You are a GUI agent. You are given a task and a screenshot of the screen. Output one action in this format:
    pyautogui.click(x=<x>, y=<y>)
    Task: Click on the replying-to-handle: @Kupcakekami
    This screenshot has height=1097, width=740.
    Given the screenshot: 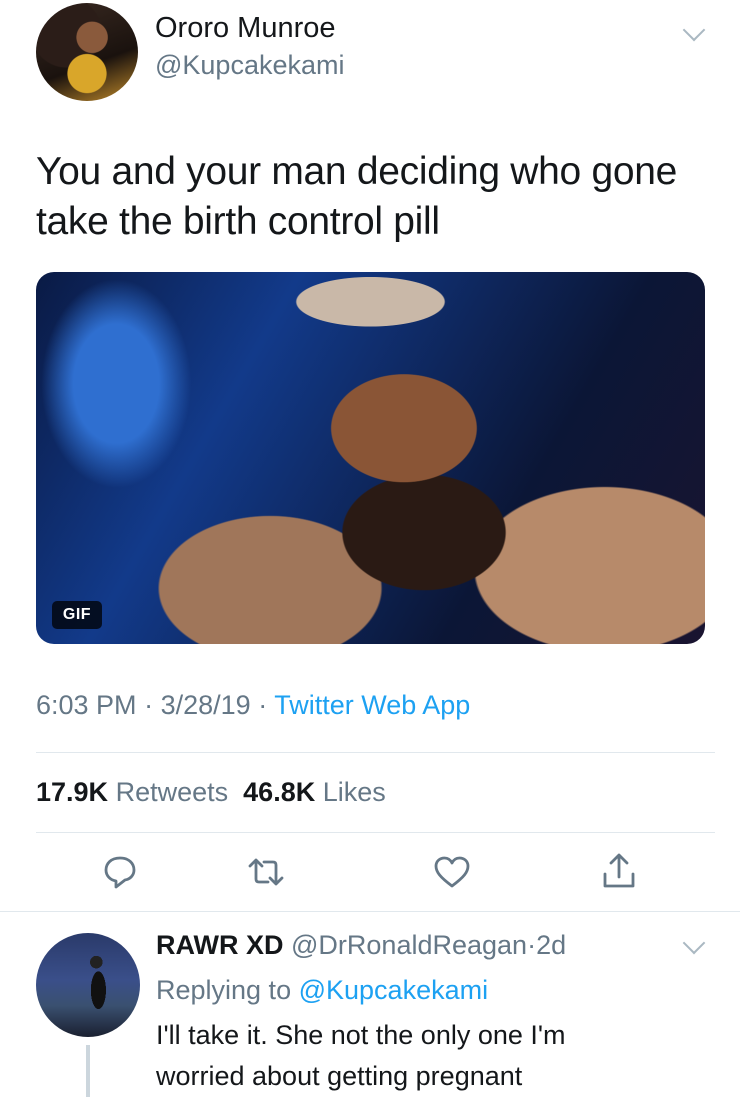 What is the action you would take?
    pyautogui.click(x=394, y=990)
    